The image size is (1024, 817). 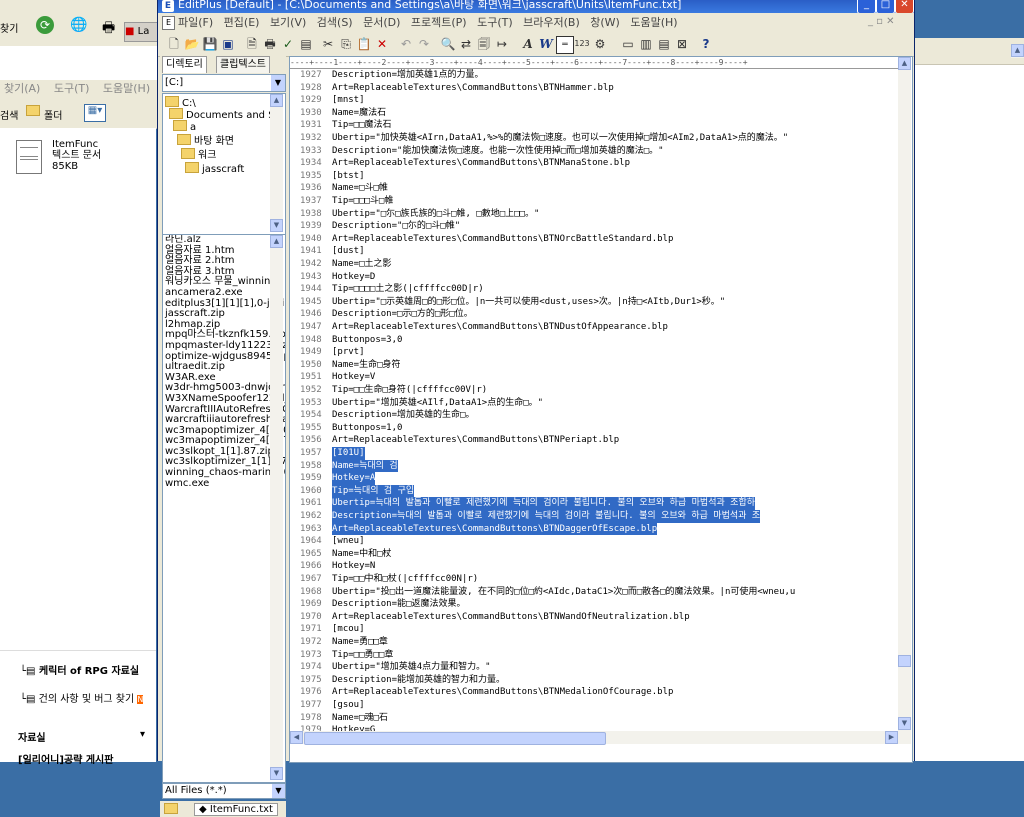 I want to click on bg-menu-item: 도움말(H), so click(x=126, y=88).